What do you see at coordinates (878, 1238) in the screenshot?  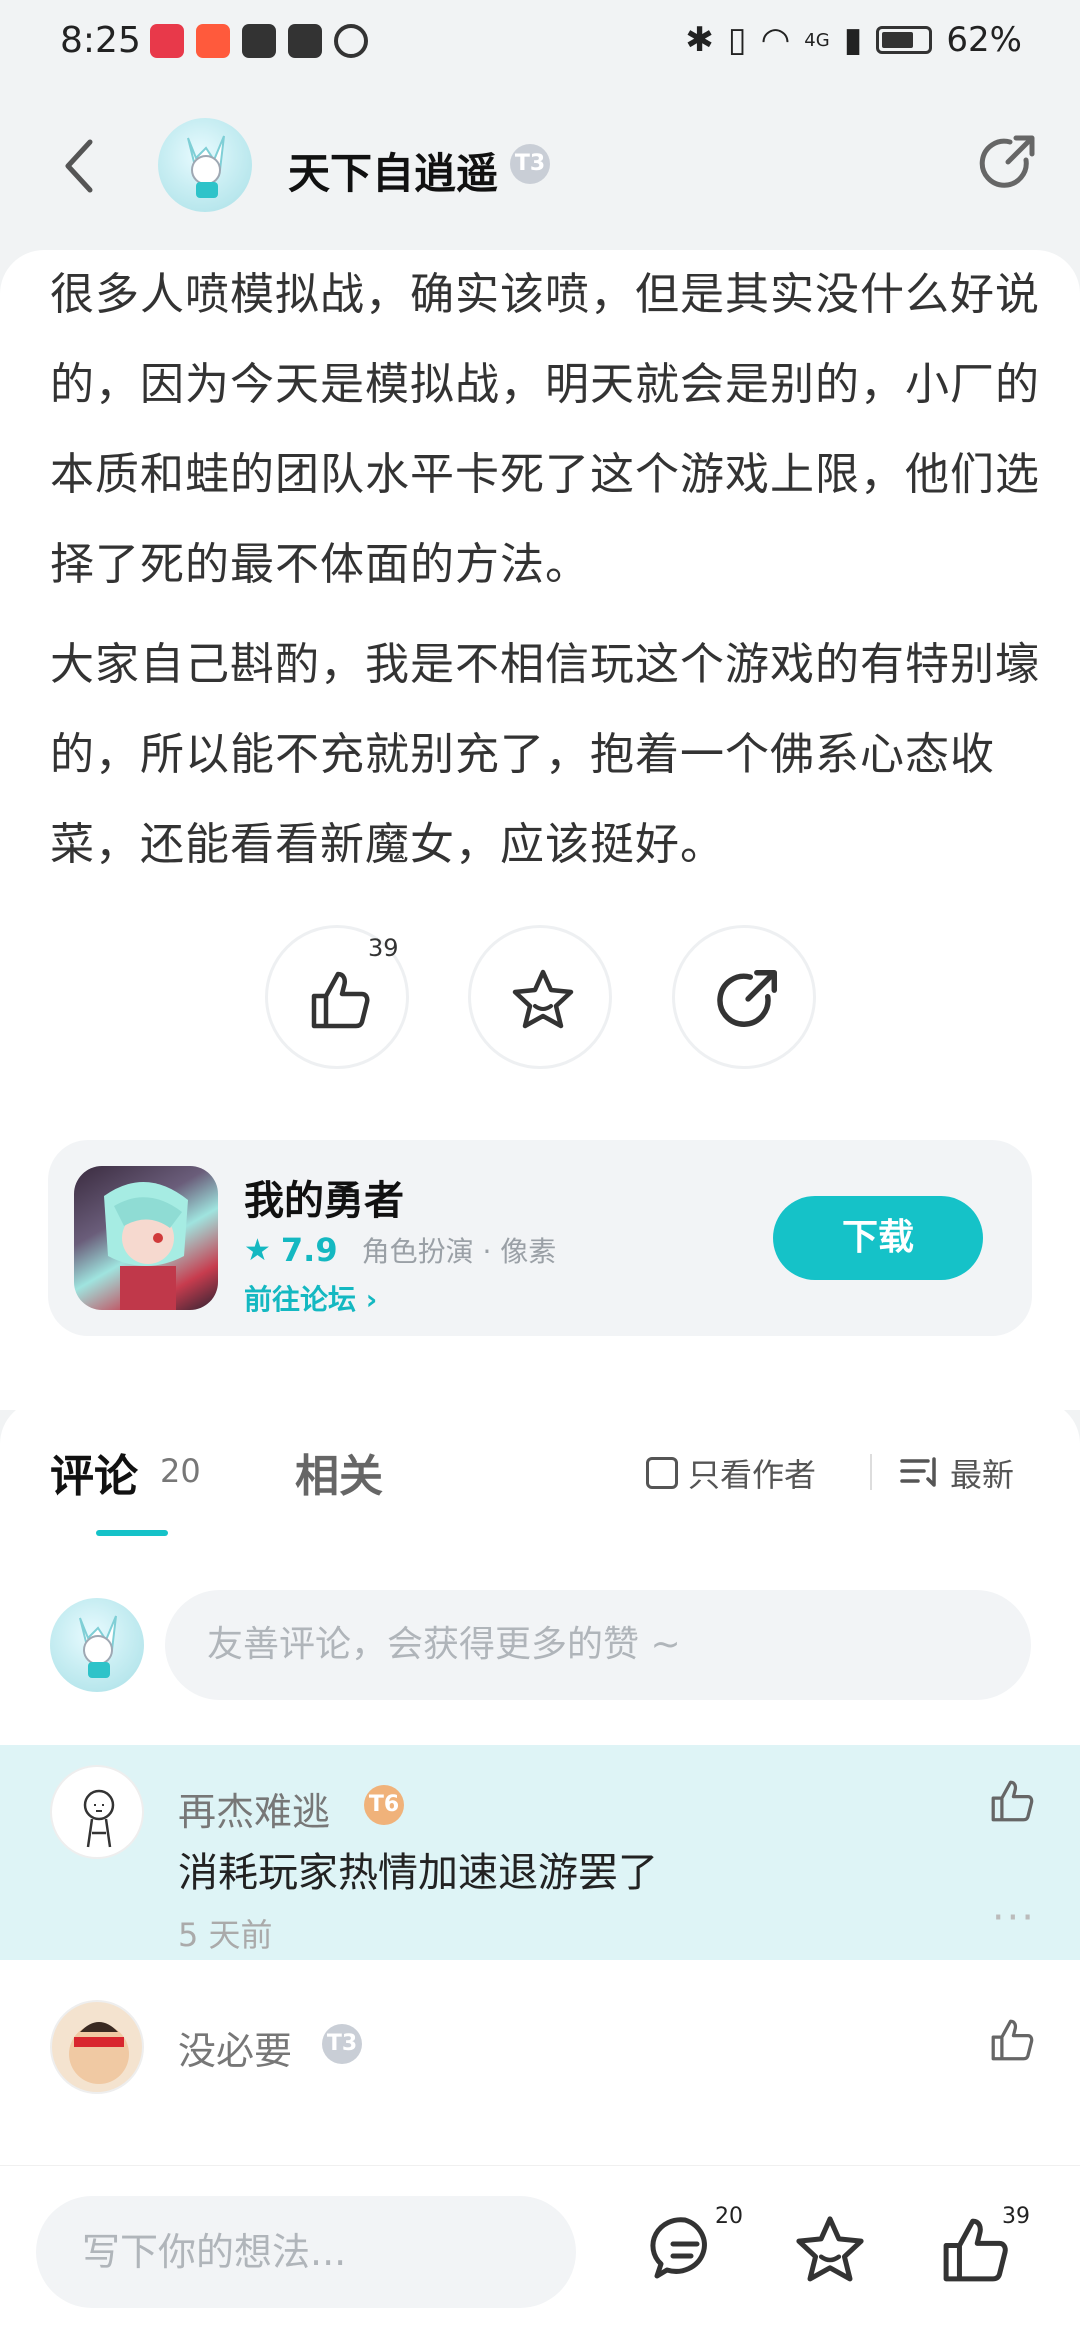 I see `download-button: 下载` at bounding box center [878, 1238].